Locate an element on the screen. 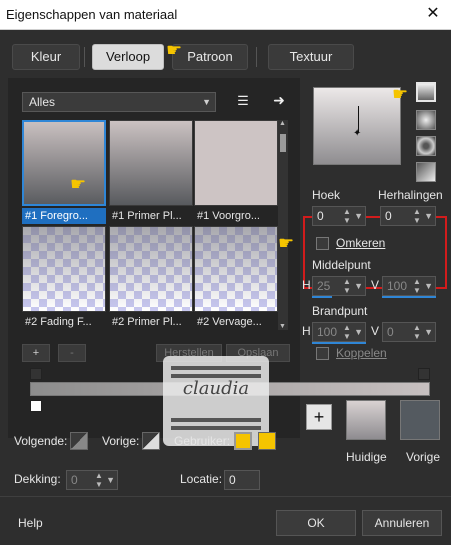 Image resolution: width=451 pixels, height=545 pixels. category-dropdown: Alles ▼ is located at coordinates (119, 102).